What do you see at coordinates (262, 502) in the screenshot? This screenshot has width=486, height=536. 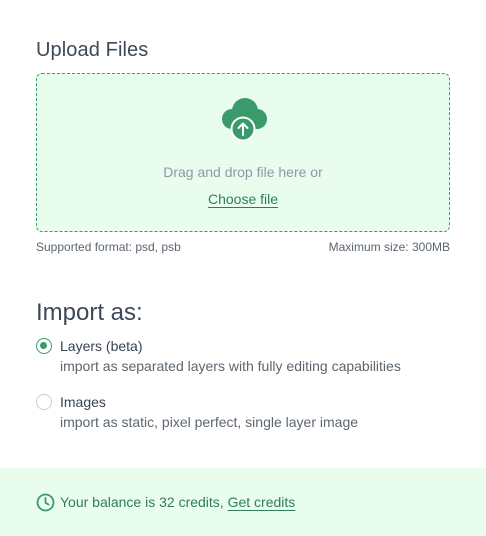 I see `get-credits-link: Get credits` at bounding box center [262, 502].